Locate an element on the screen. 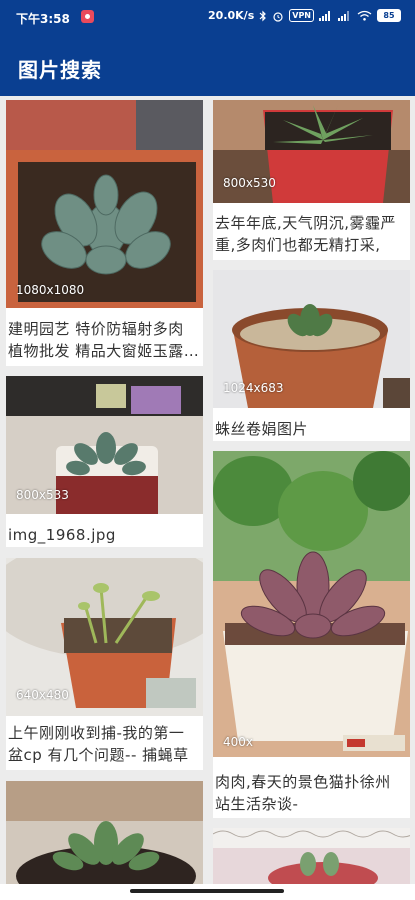  image-dimensions: 640x480 is located at coordinates (42, 695).